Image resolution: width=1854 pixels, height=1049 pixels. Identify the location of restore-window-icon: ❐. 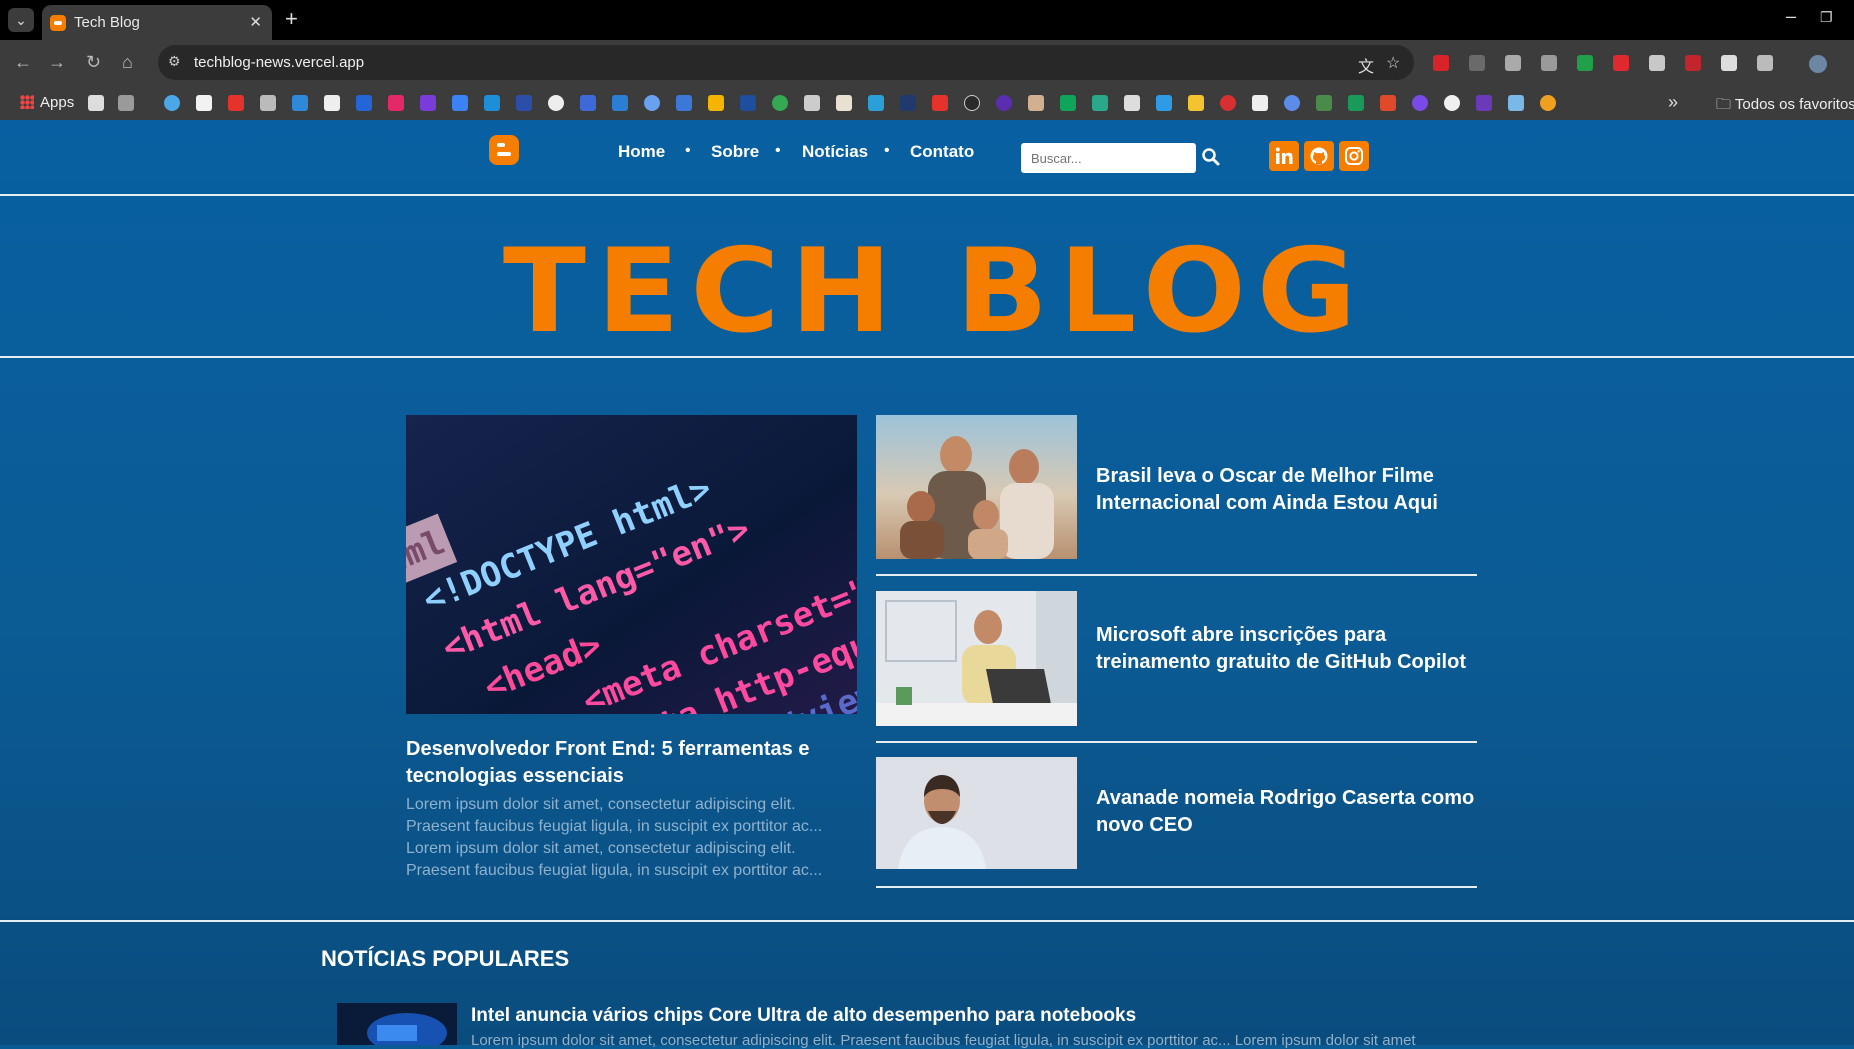
(1826, 17).